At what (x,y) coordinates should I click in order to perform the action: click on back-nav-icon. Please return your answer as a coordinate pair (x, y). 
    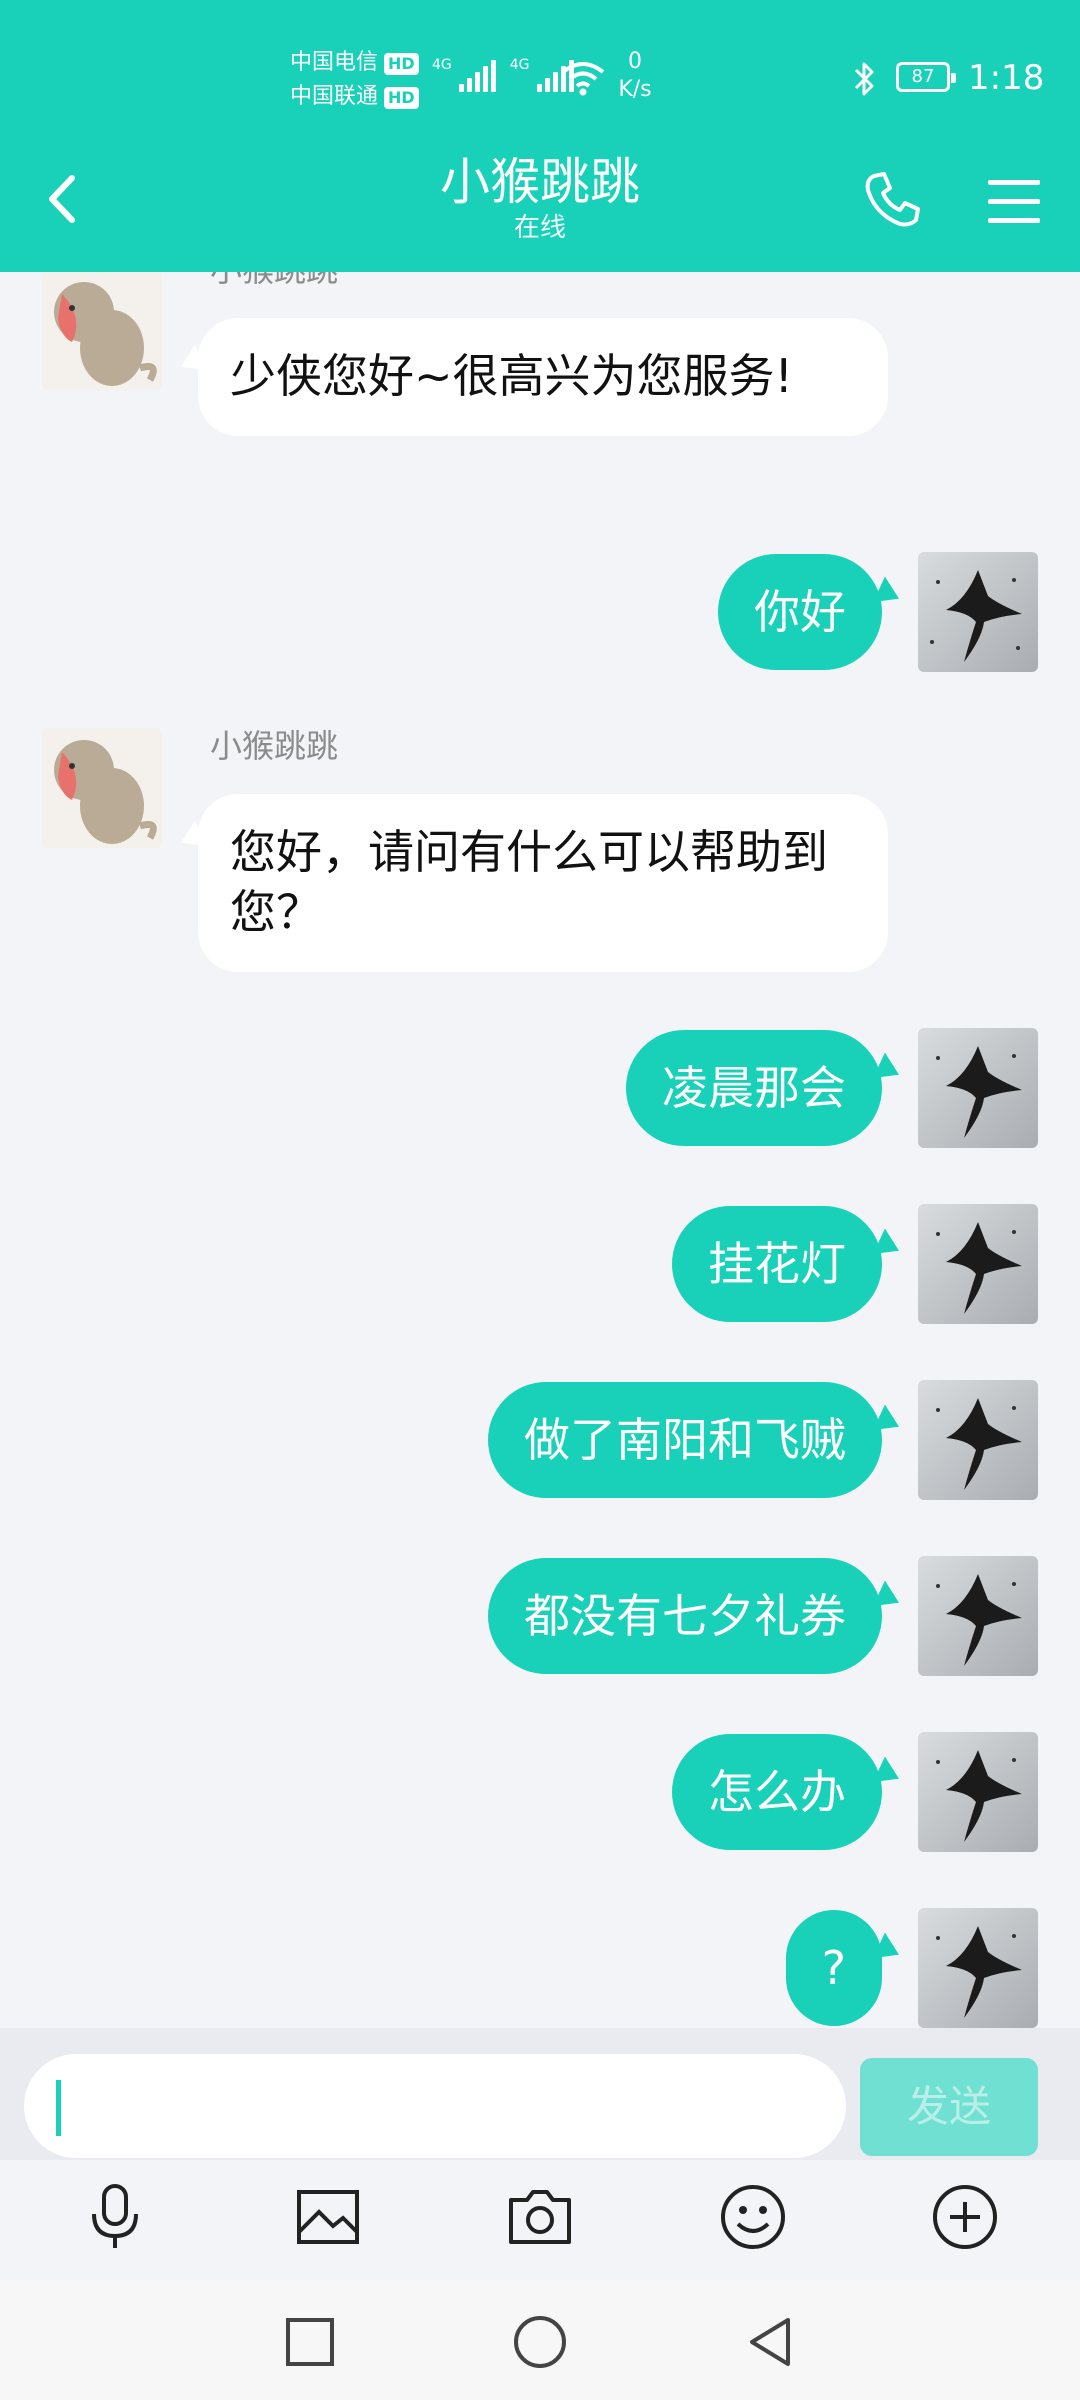
    Looking at the image, I should click on (770, 2342).